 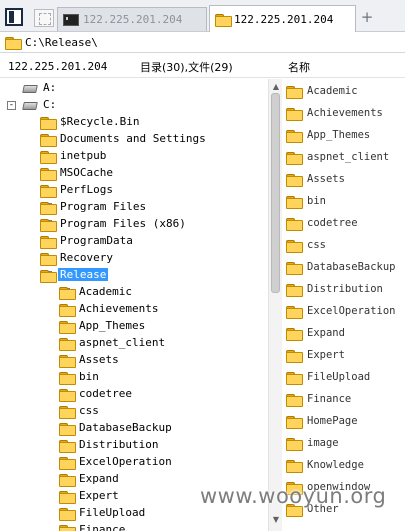 What do you see at coordinates (100, 121) in the screenshot?
I see `tree-item-label: $Recycle.Bin` at bounding box center [100, 121].